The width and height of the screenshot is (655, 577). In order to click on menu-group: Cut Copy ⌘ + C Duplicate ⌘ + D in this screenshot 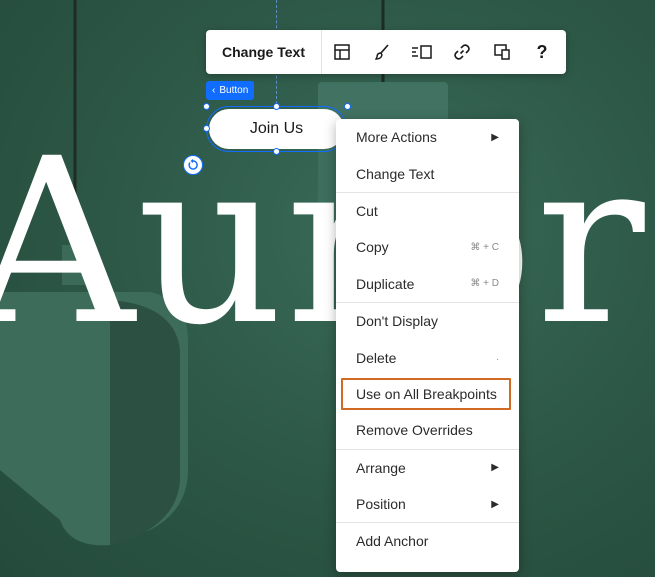, I will do `click(427, 248)`.